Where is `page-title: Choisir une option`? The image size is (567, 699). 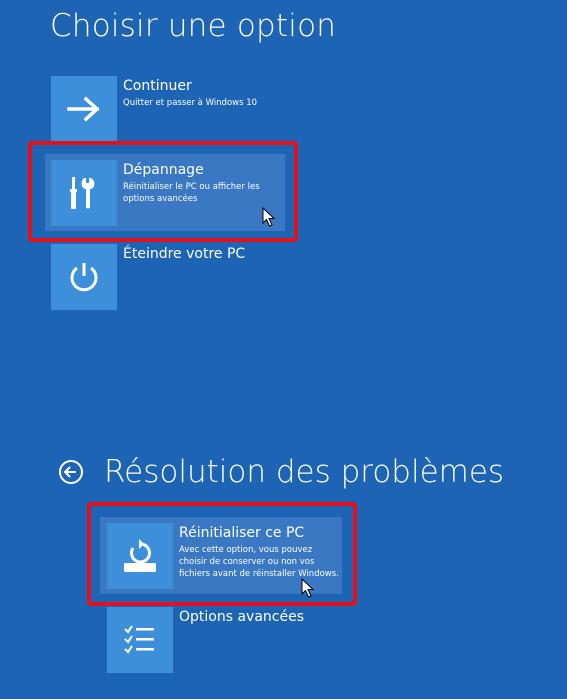
page-title: Choisir une option is located at coordinates (193, 26).